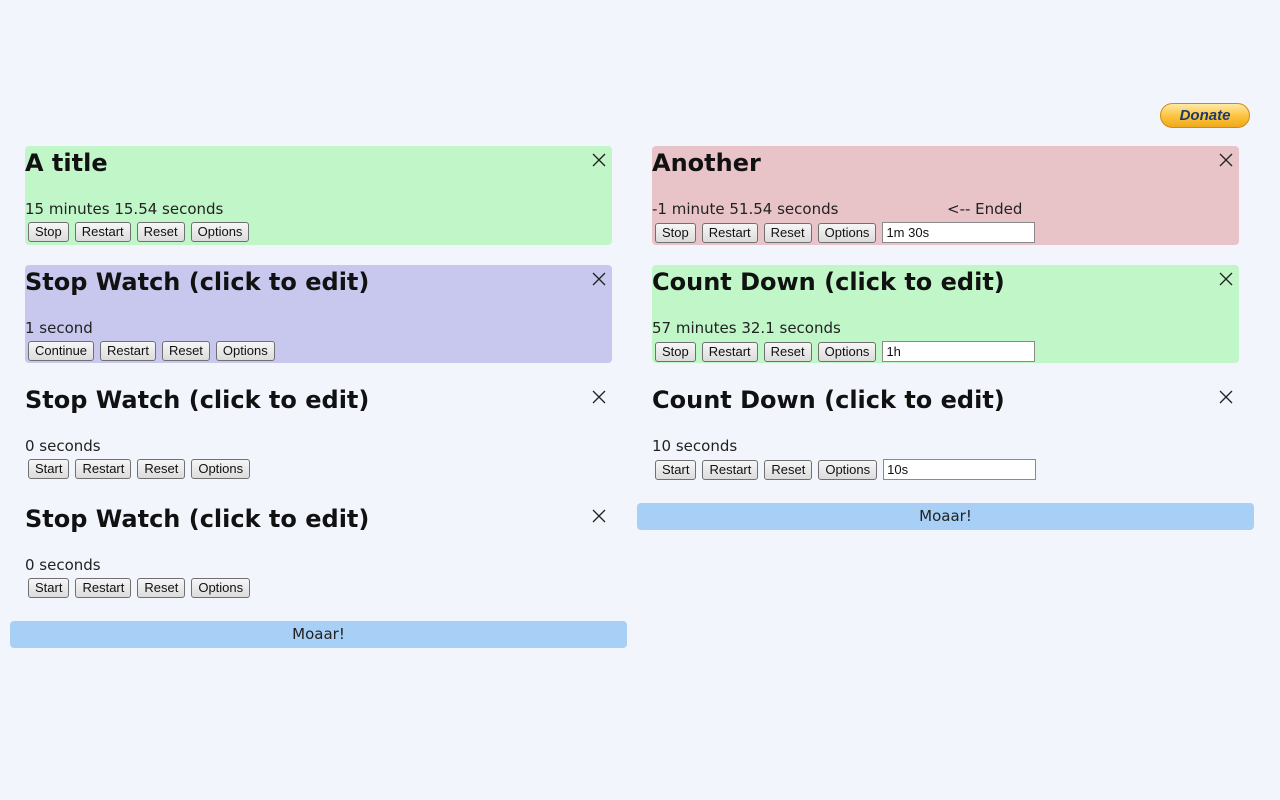 This screenshot has height=800, width=1280. Describe the element at coordinates (59, 328) in the screenshot. I see `timer-time: 1 second` at that location.